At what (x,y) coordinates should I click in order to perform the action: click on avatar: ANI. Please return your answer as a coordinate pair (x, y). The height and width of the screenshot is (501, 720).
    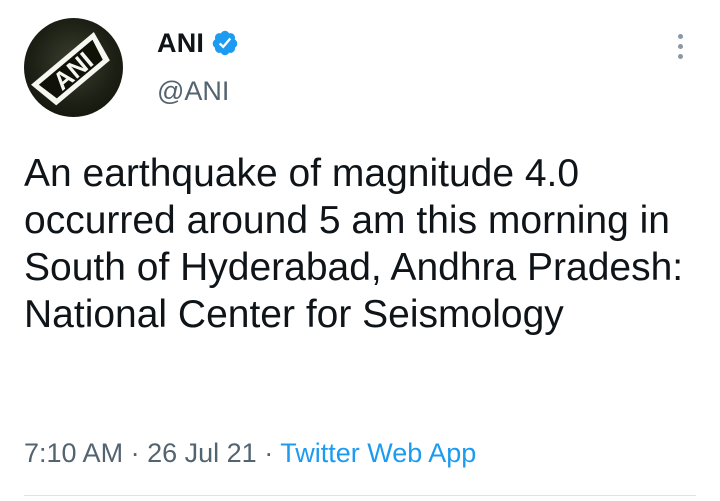
    Looking at the image, I should click on (73, 67).